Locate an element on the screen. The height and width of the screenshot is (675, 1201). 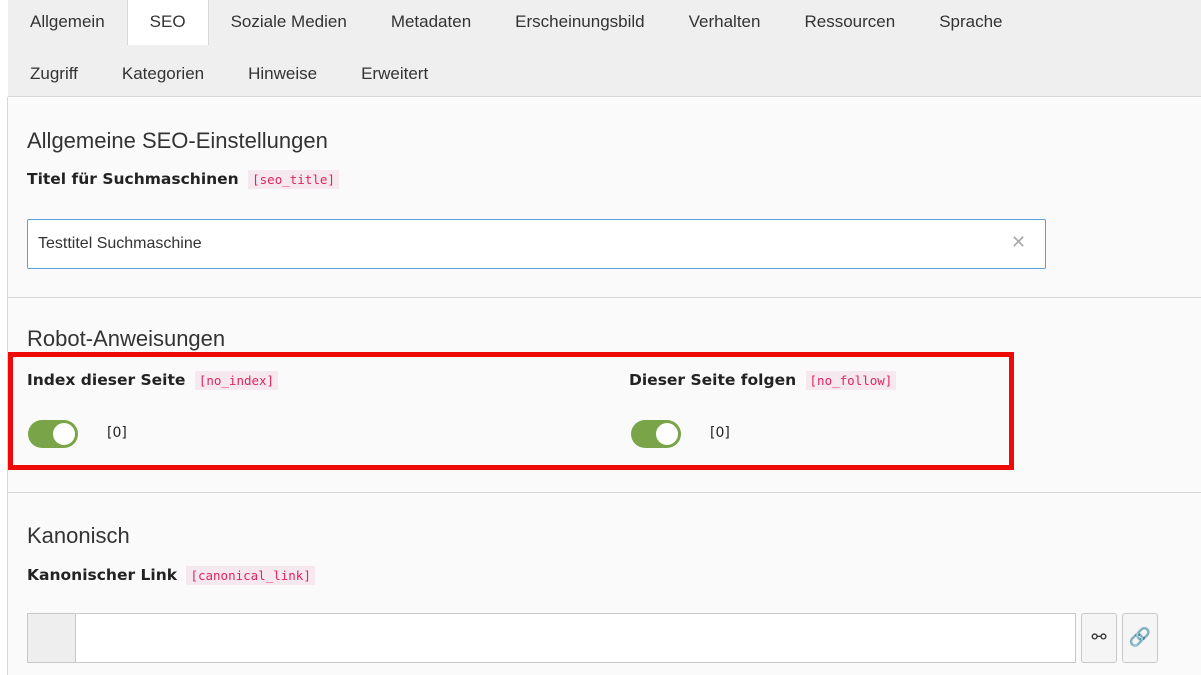
tab-ressourcen: Ressourcen is located at coordinates (849, 22).